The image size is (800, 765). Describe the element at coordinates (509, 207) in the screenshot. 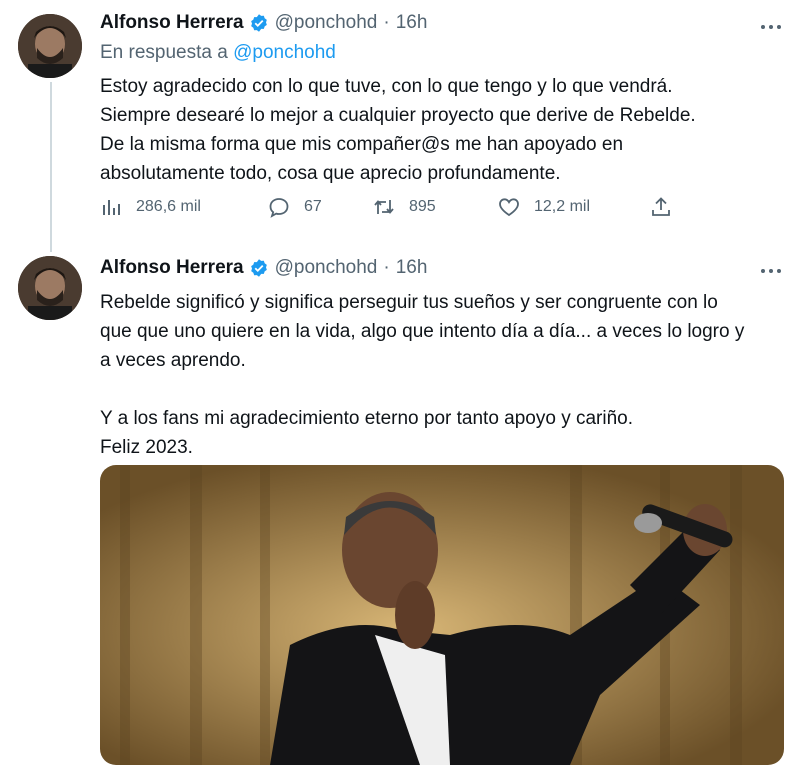

I see `like-icon` at that location.